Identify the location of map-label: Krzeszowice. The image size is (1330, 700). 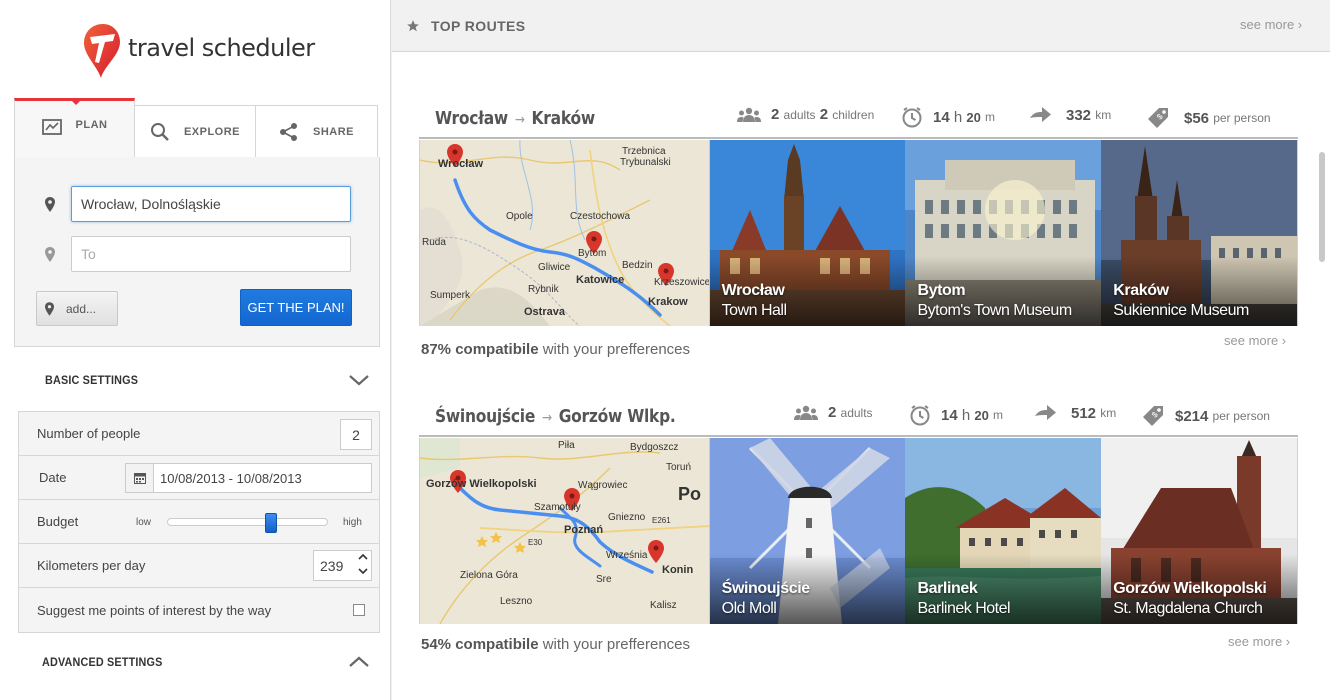
(682, 282).